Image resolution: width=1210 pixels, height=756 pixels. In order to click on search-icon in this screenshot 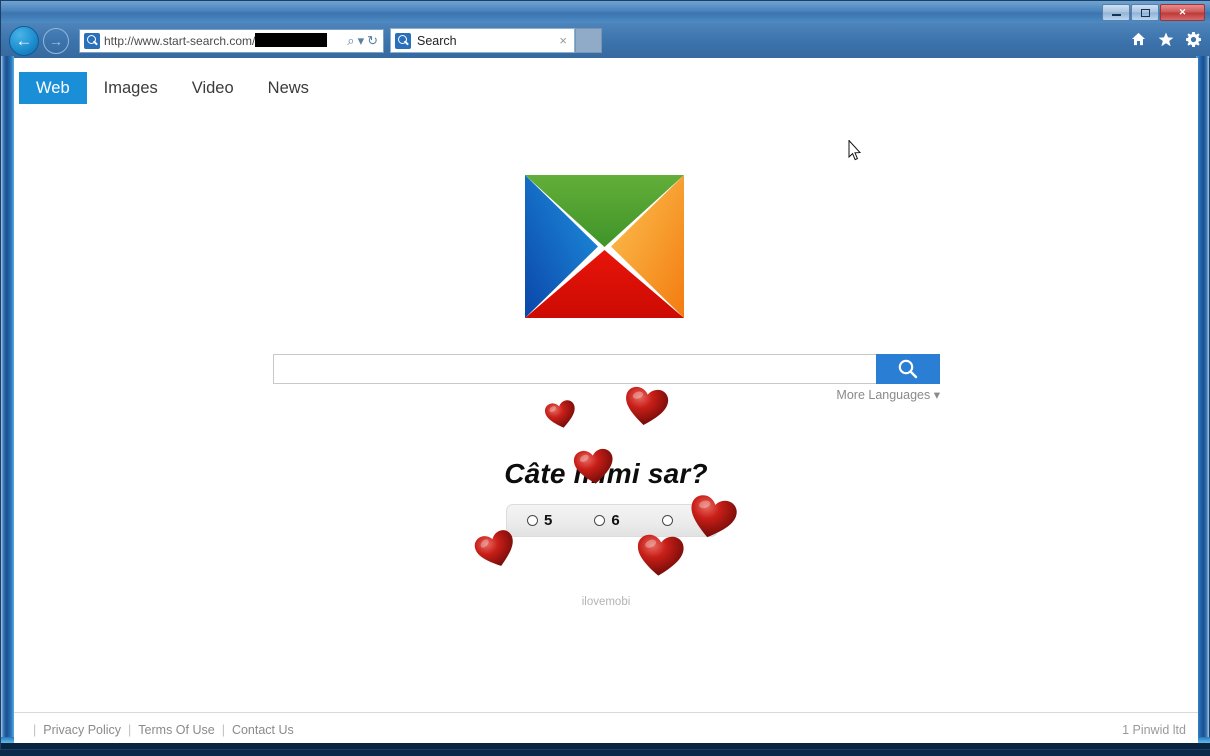, I will do `click(908, 369)`.